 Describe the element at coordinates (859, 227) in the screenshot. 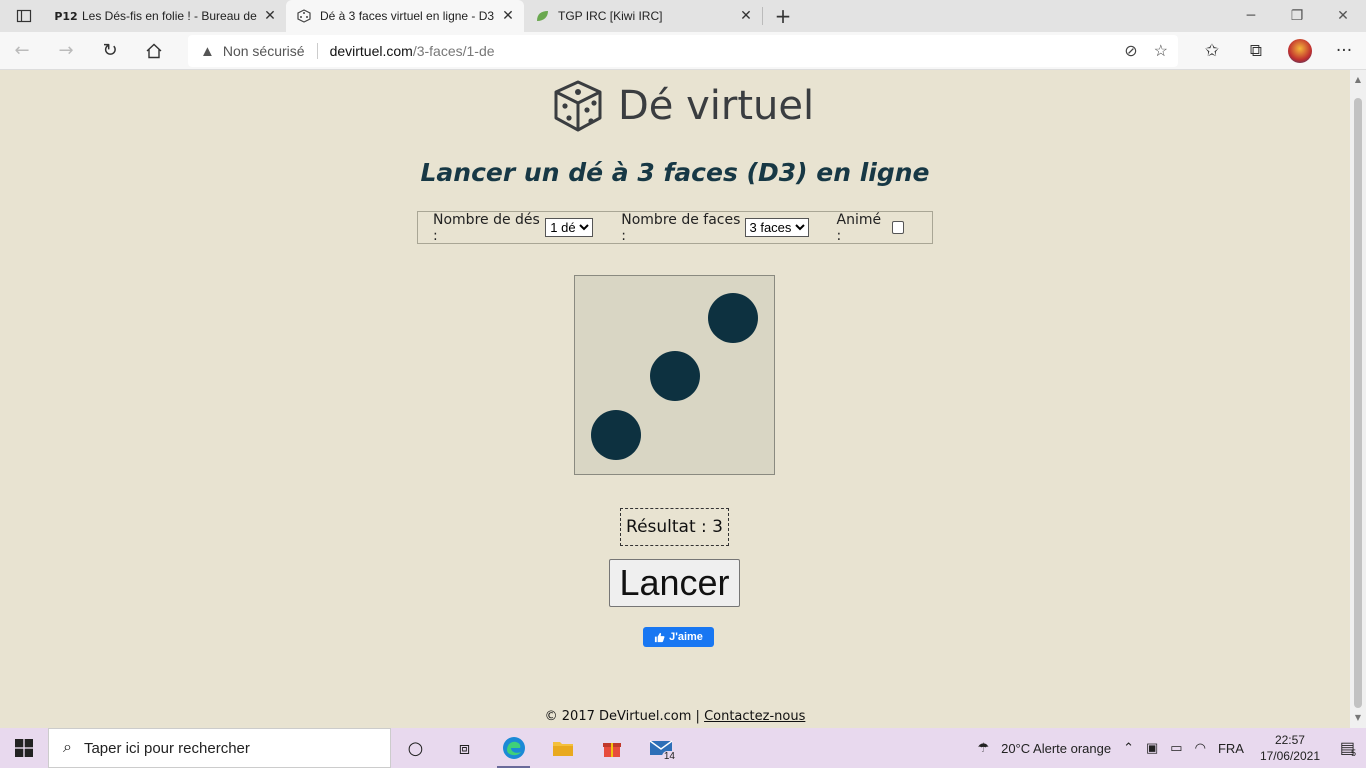

I see `animated-label: Animé :` at that location.